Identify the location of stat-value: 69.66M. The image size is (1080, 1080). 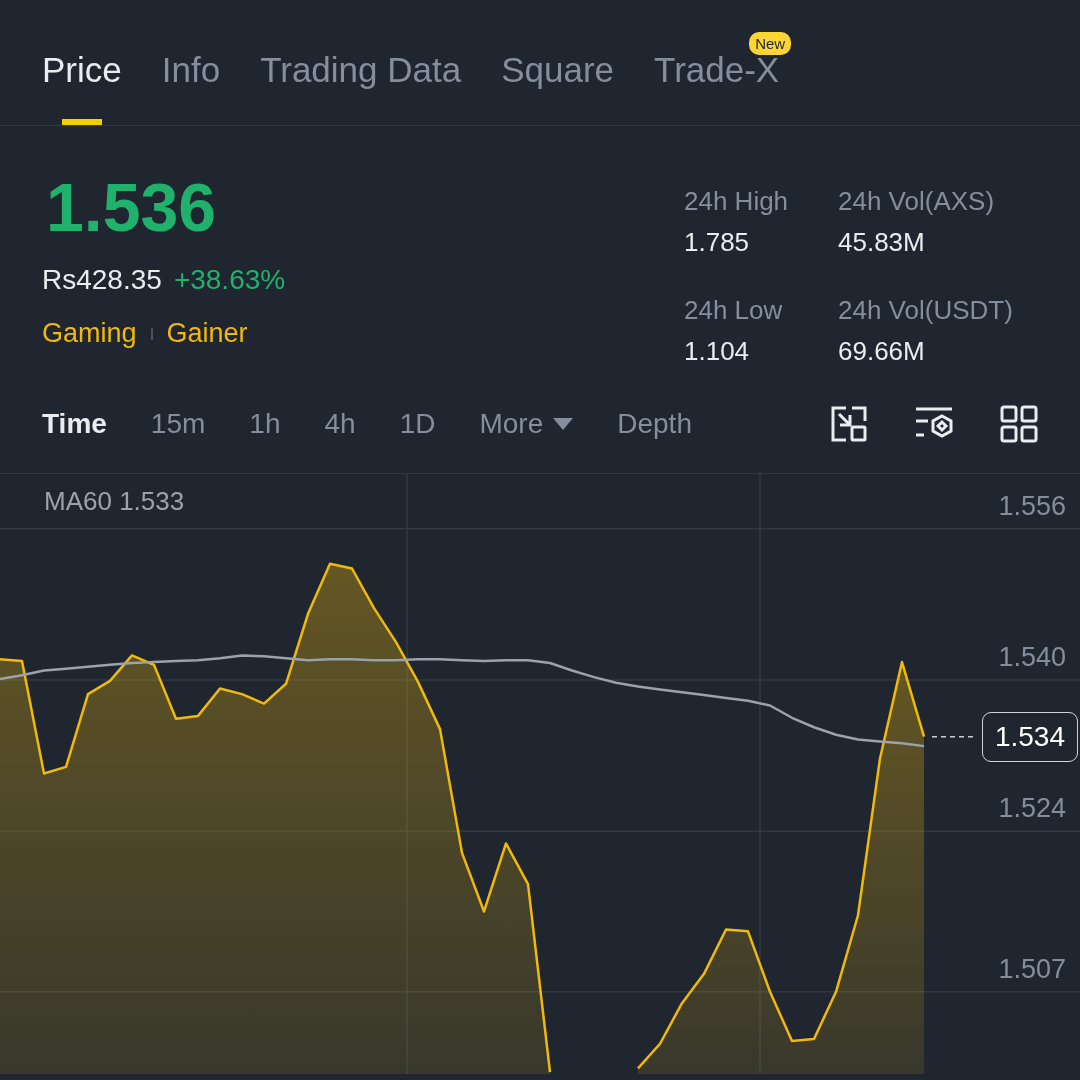
(882, 351).